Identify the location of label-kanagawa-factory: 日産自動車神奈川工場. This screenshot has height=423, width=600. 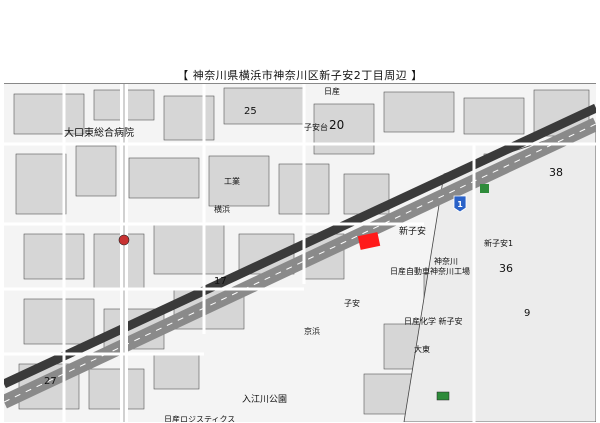
(430, 271).